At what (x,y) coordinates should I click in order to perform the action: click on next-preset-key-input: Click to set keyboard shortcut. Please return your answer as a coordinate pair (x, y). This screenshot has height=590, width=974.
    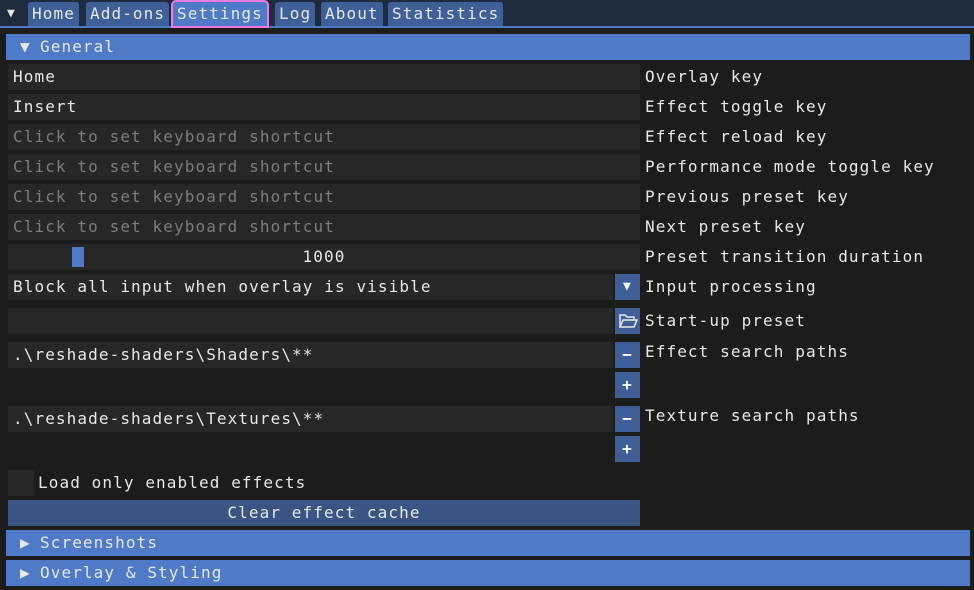
    Looking at the image, I should click on (324, 227).